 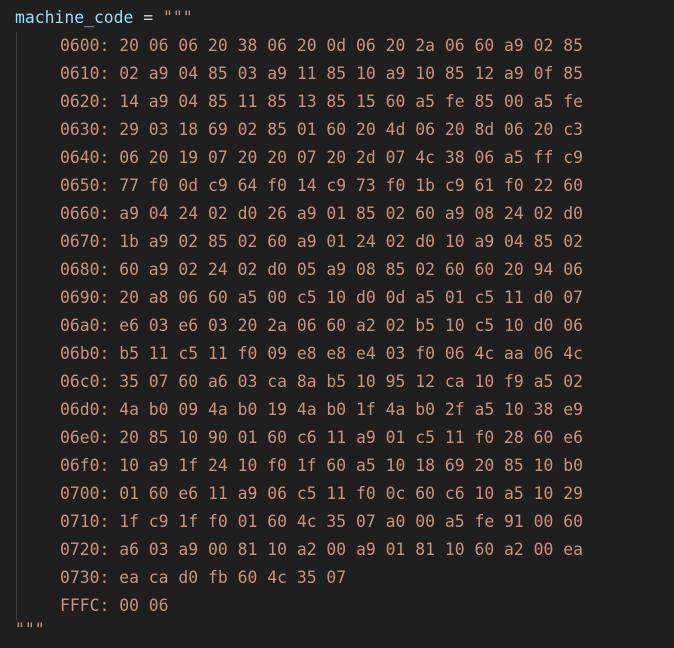 What do you see at coordinates (148, 17) in the screenshot?
I see `assignment-operator: =` at bounding box center [148, 17].